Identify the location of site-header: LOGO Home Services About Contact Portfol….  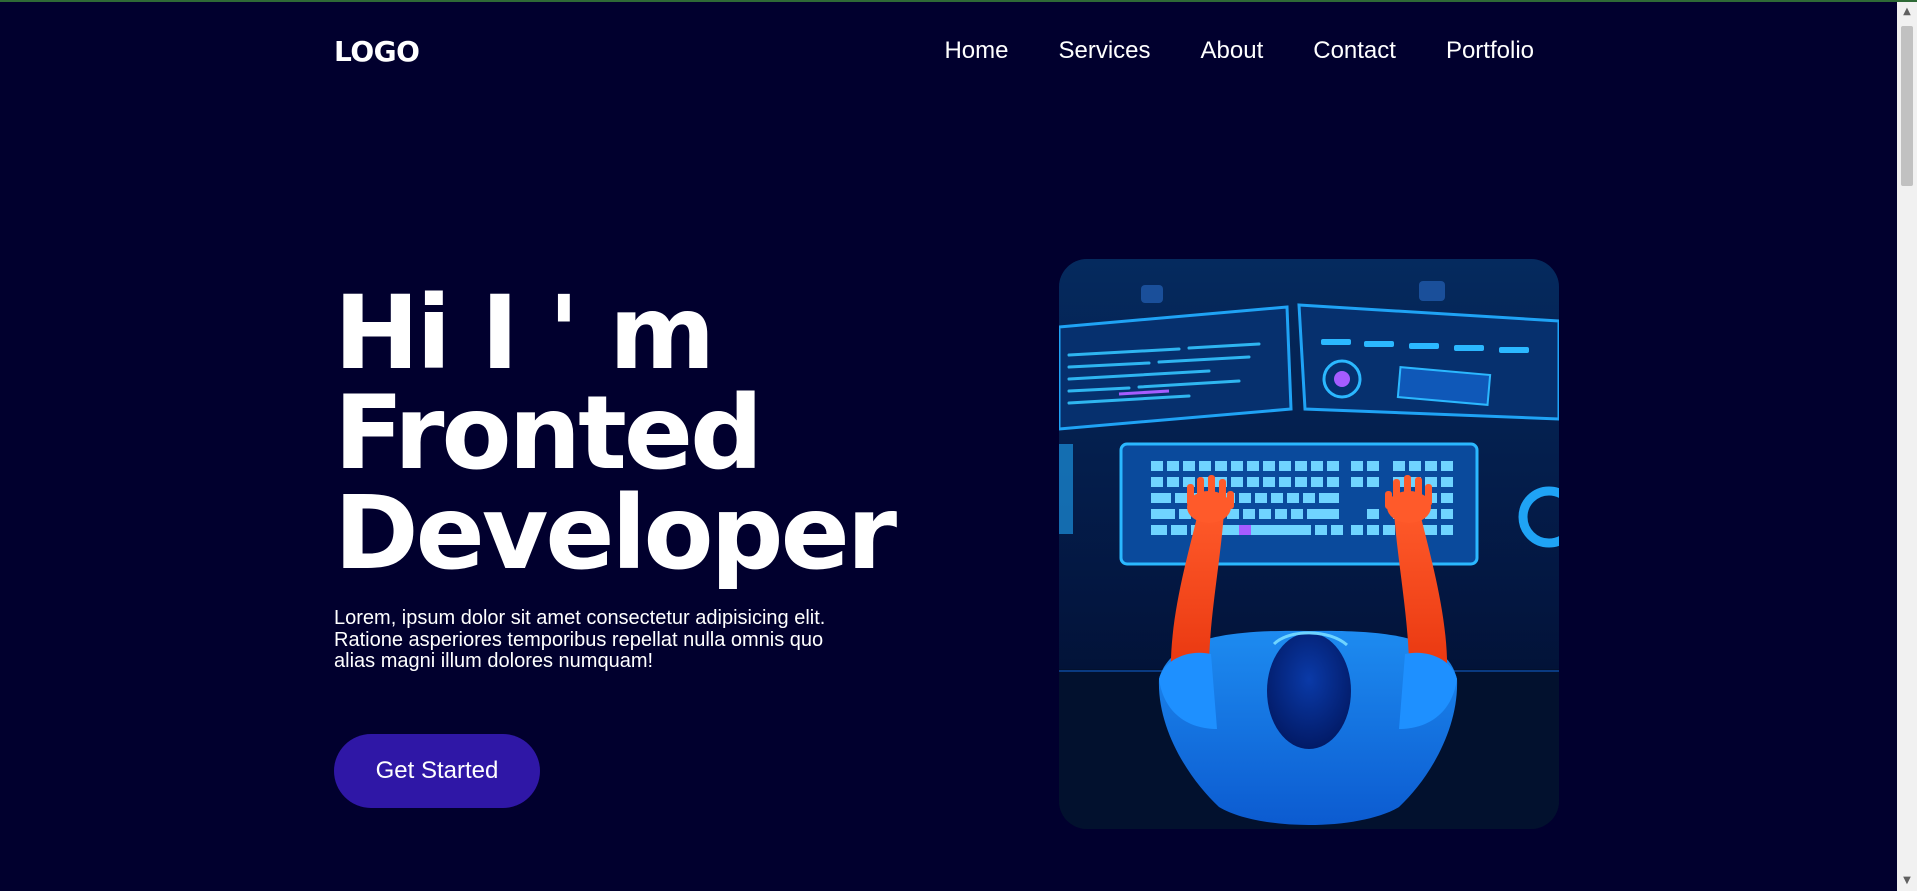
(934, 51).